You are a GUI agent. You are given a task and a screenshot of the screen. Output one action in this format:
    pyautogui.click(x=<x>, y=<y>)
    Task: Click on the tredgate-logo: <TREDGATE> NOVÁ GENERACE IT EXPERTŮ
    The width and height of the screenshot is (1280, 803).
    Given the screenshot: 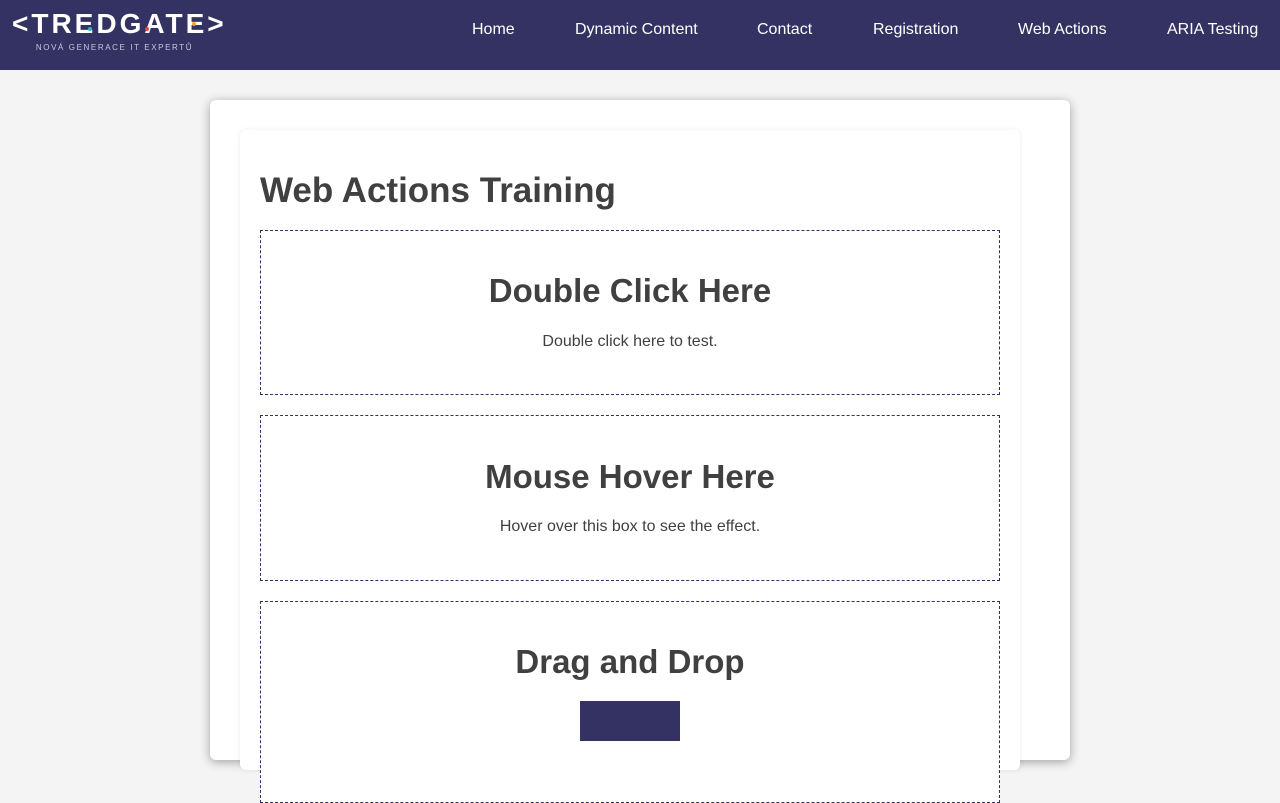 What is the action you would take?
    pyautogui.click(x=119, y=31)
    